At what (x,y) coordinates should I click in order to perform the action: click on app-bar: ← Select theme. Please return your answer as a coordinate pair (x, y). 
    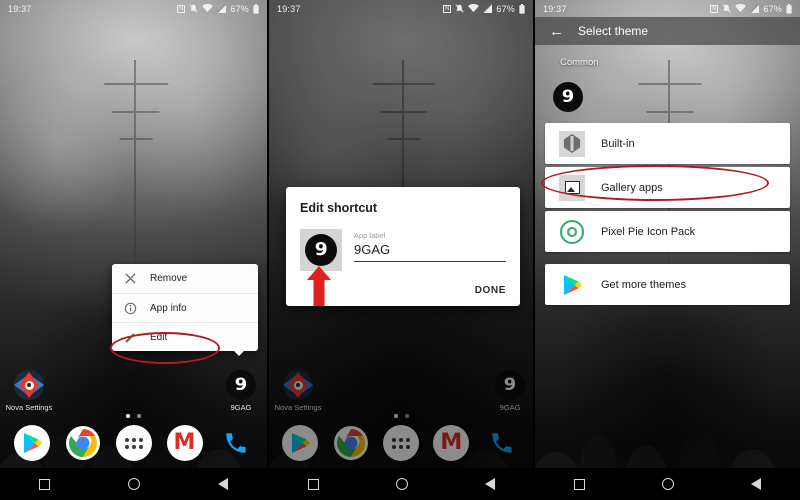
    Looking at the image, I should click on (667, 31).